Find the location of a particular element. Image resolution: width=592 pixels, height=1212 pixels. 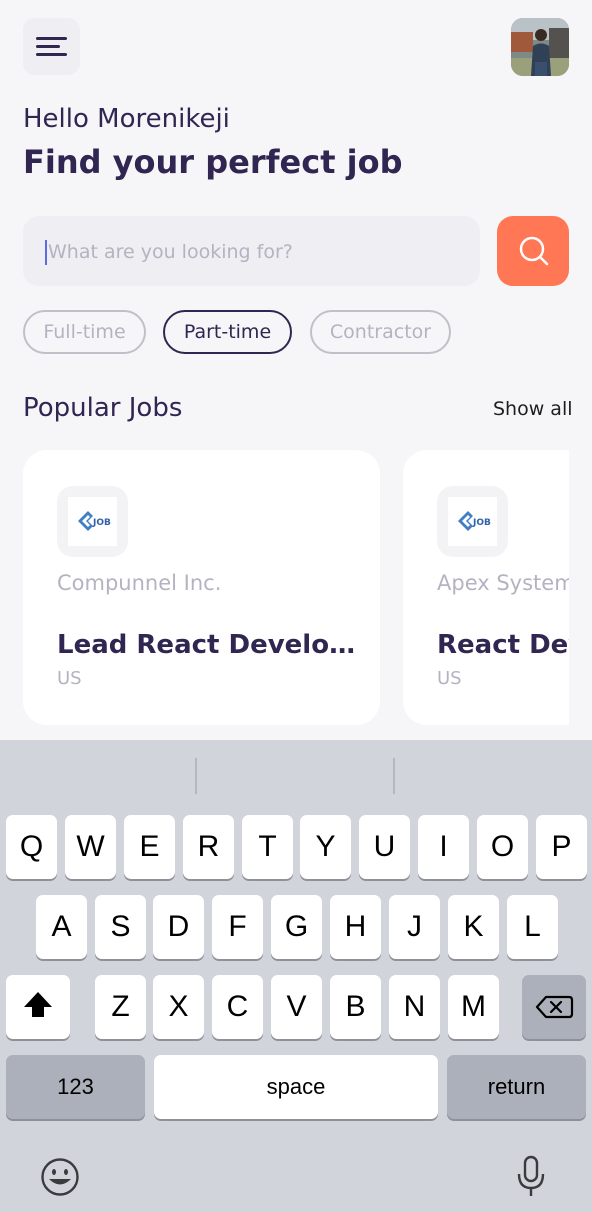

space-key: space is located at coordinates (296, 1087).